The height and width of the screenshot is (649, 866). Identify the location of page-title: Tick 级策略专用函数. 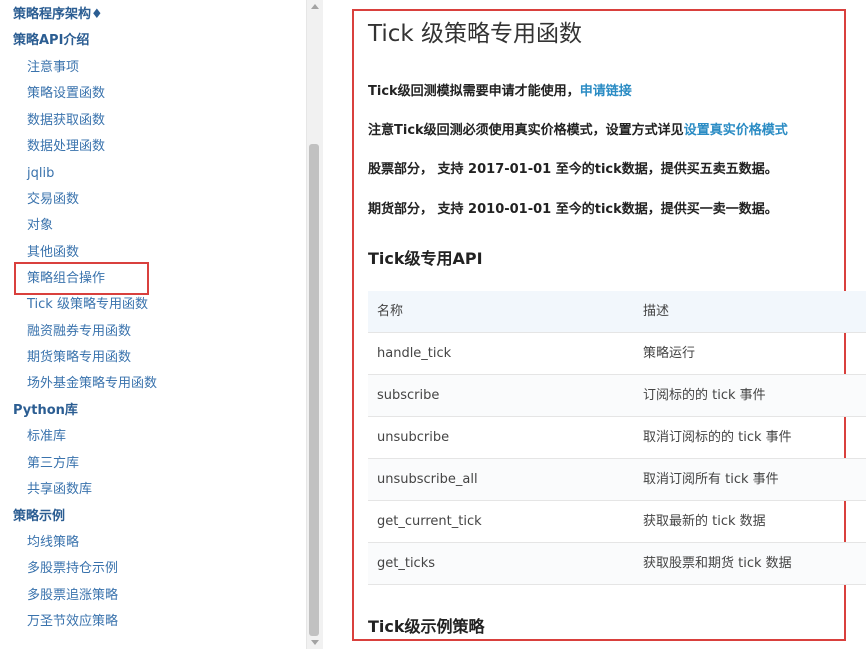
(475, 34).